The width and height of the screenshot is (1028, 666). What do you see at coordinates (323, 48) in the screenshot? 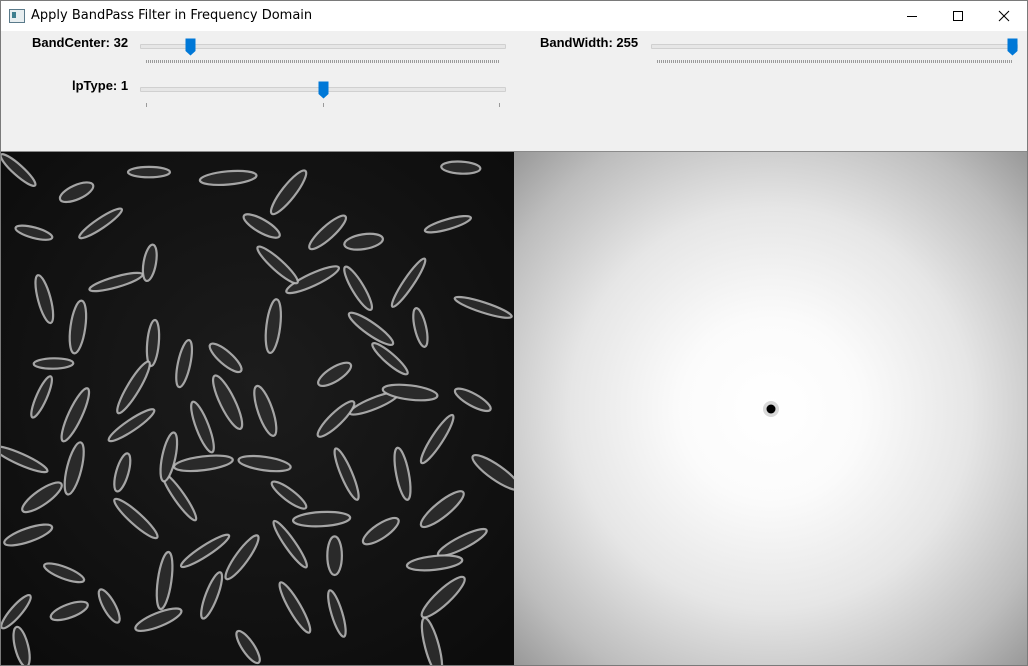
I see `band-center-slider` at bounding box center [323, 48].